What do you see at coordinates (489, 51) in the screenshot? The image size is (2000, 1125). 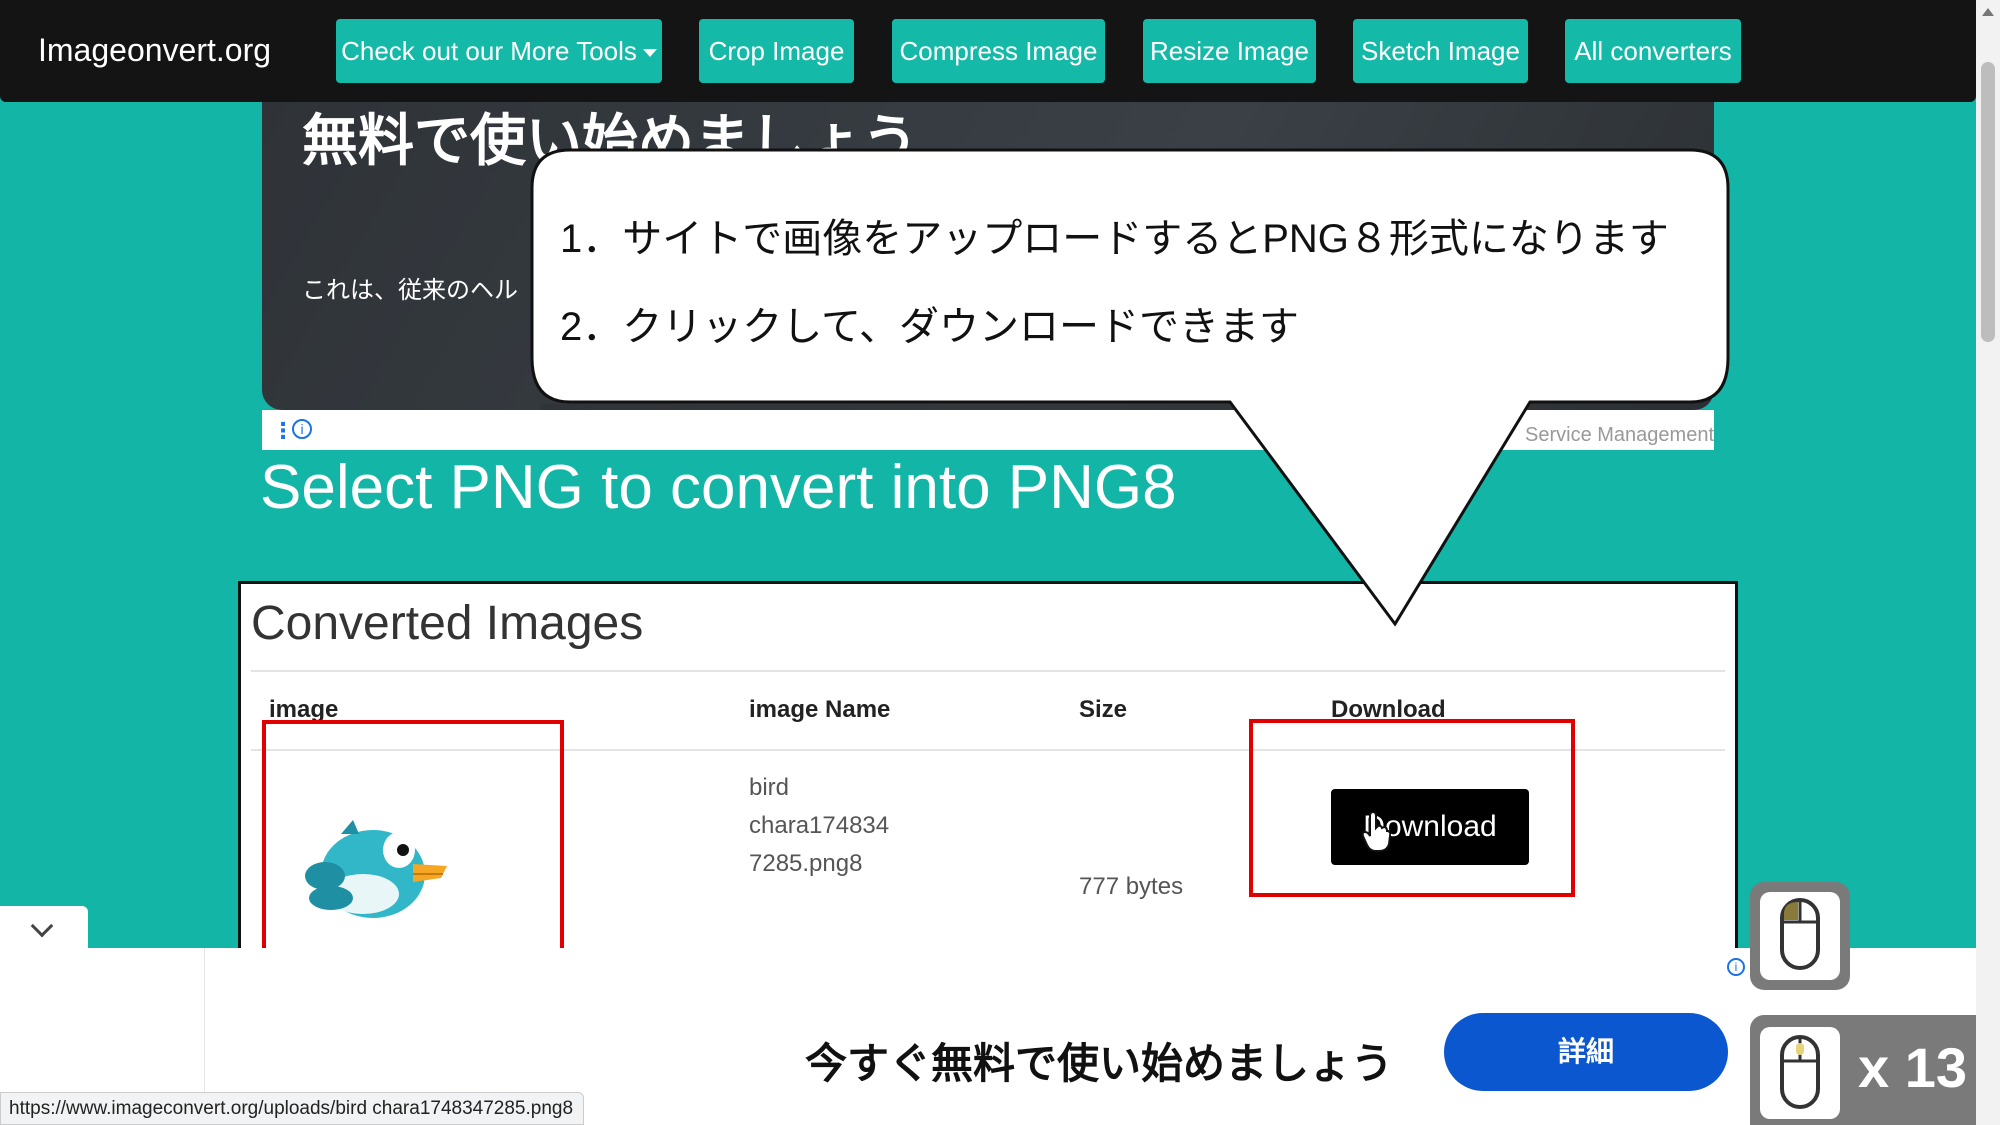 I see `more-tools-label: Check out our More Tools` at bounding box center [489, 51].